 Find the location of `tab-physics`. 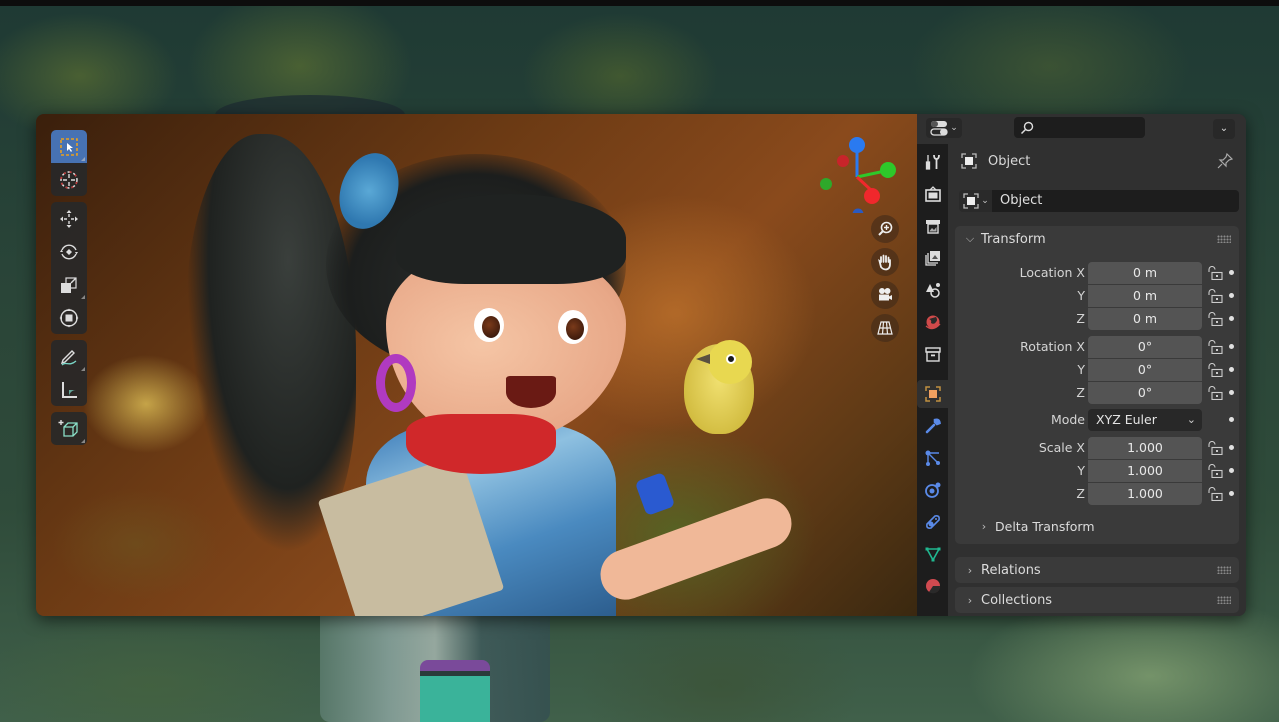

tab-physics is located at coordinates (932, 490).